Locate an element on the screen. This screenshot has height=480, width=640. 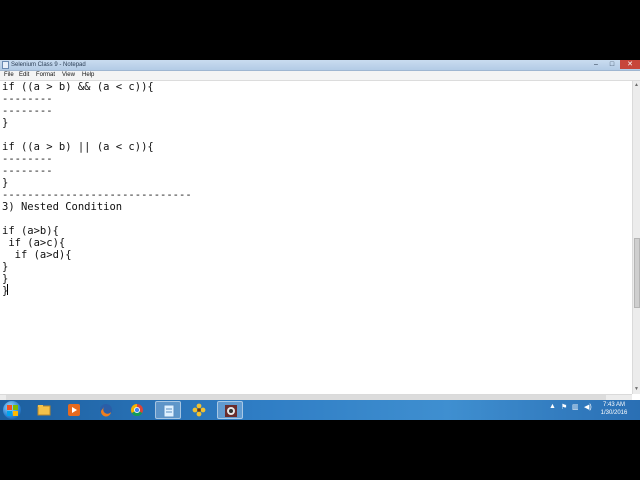
vertical-scroll-thumb is located at coordinates (637, 273).